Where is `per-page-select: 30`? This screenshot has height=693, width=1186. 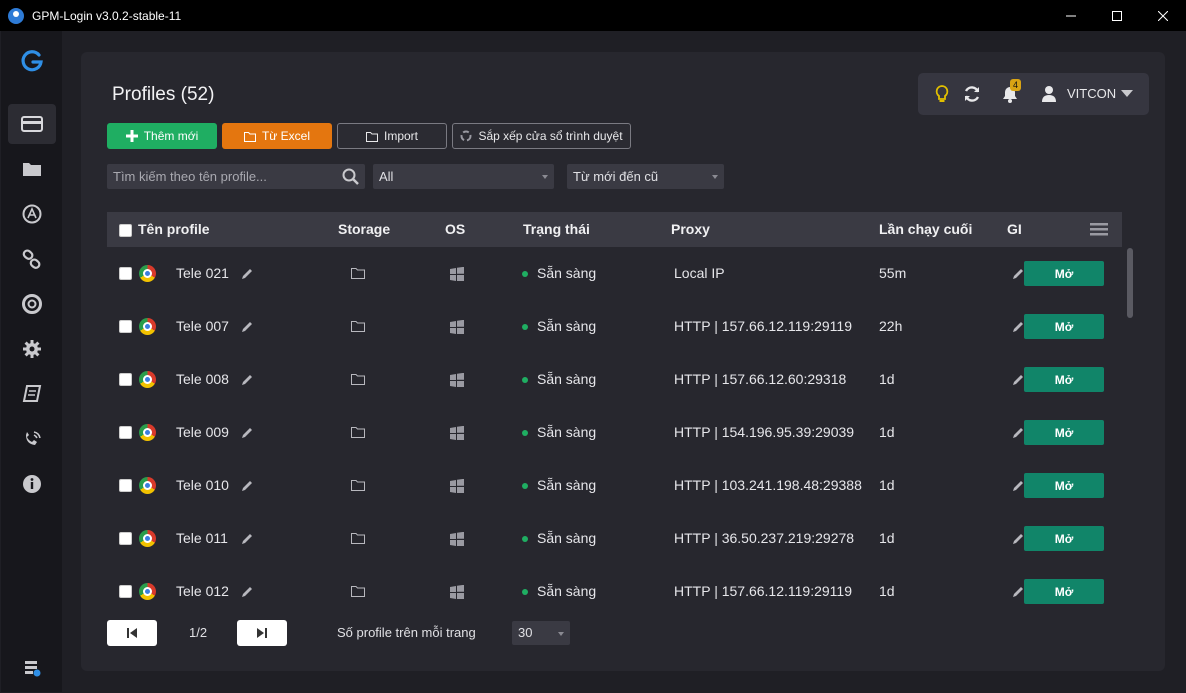
per-page-select: 30 is located at coordinates (541, 633).